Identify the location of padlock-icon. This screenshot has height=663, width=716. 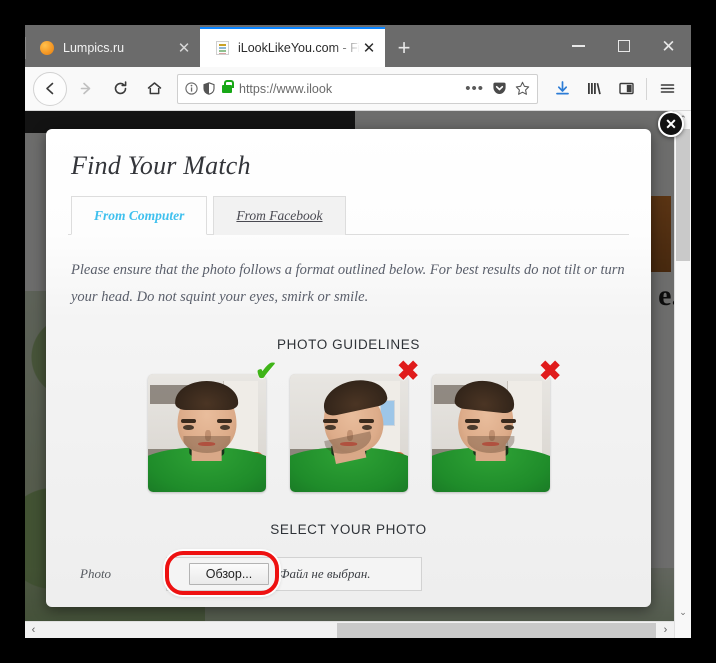
(228, 86).